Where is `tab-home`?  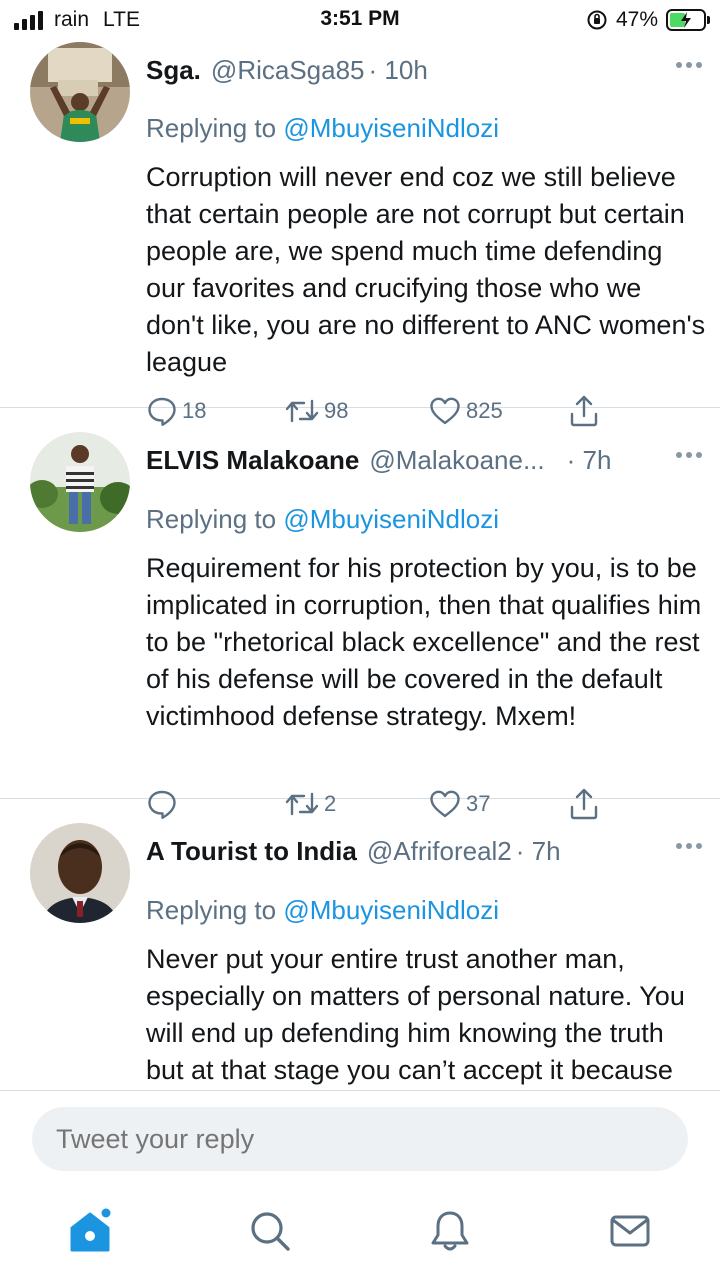 tab-home is located at coordinates (90, 1231).